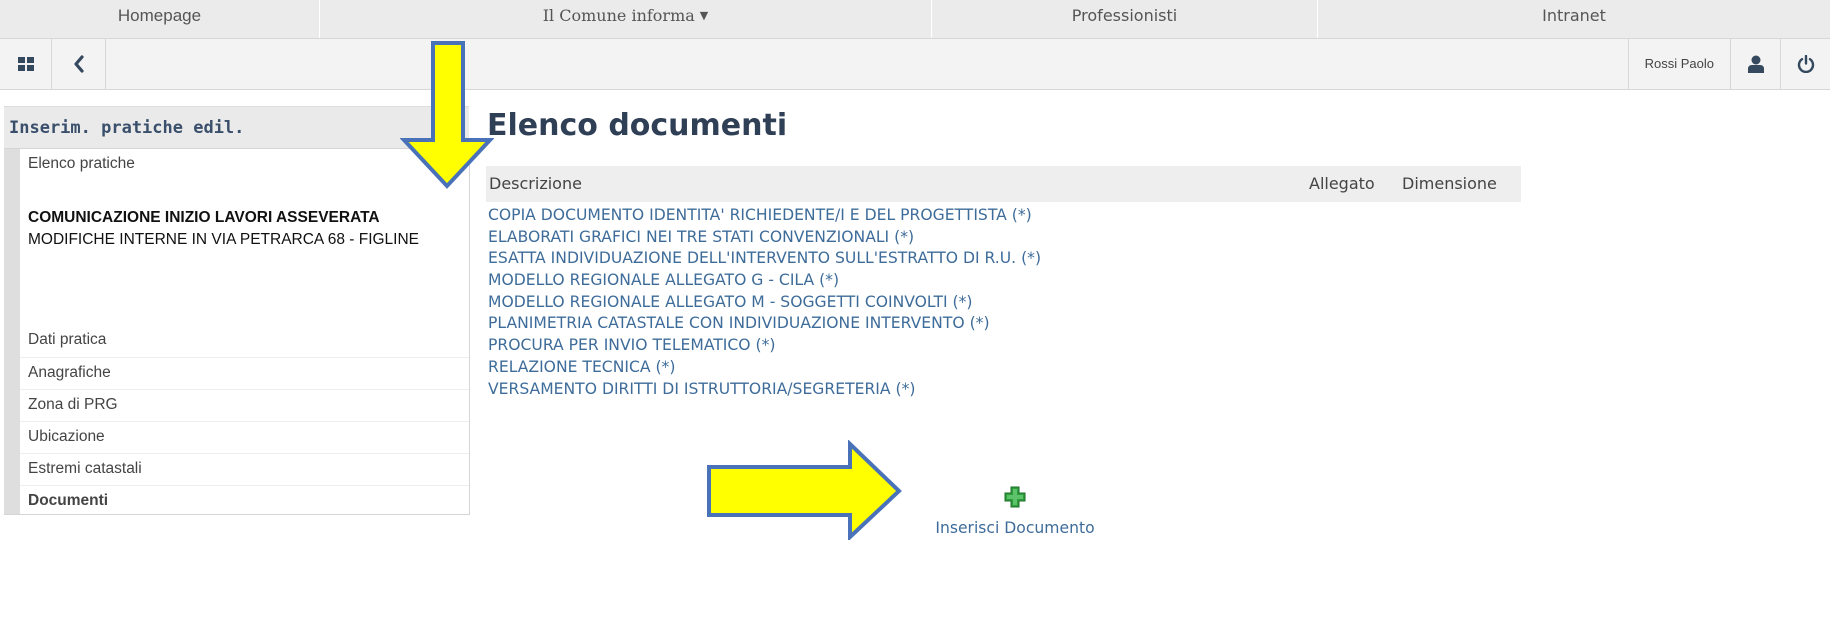  Describe the element at coordinates (244, 341) in the screenshot. I see `sidebar-item-dati-pratica: Dati pratica` at that location.